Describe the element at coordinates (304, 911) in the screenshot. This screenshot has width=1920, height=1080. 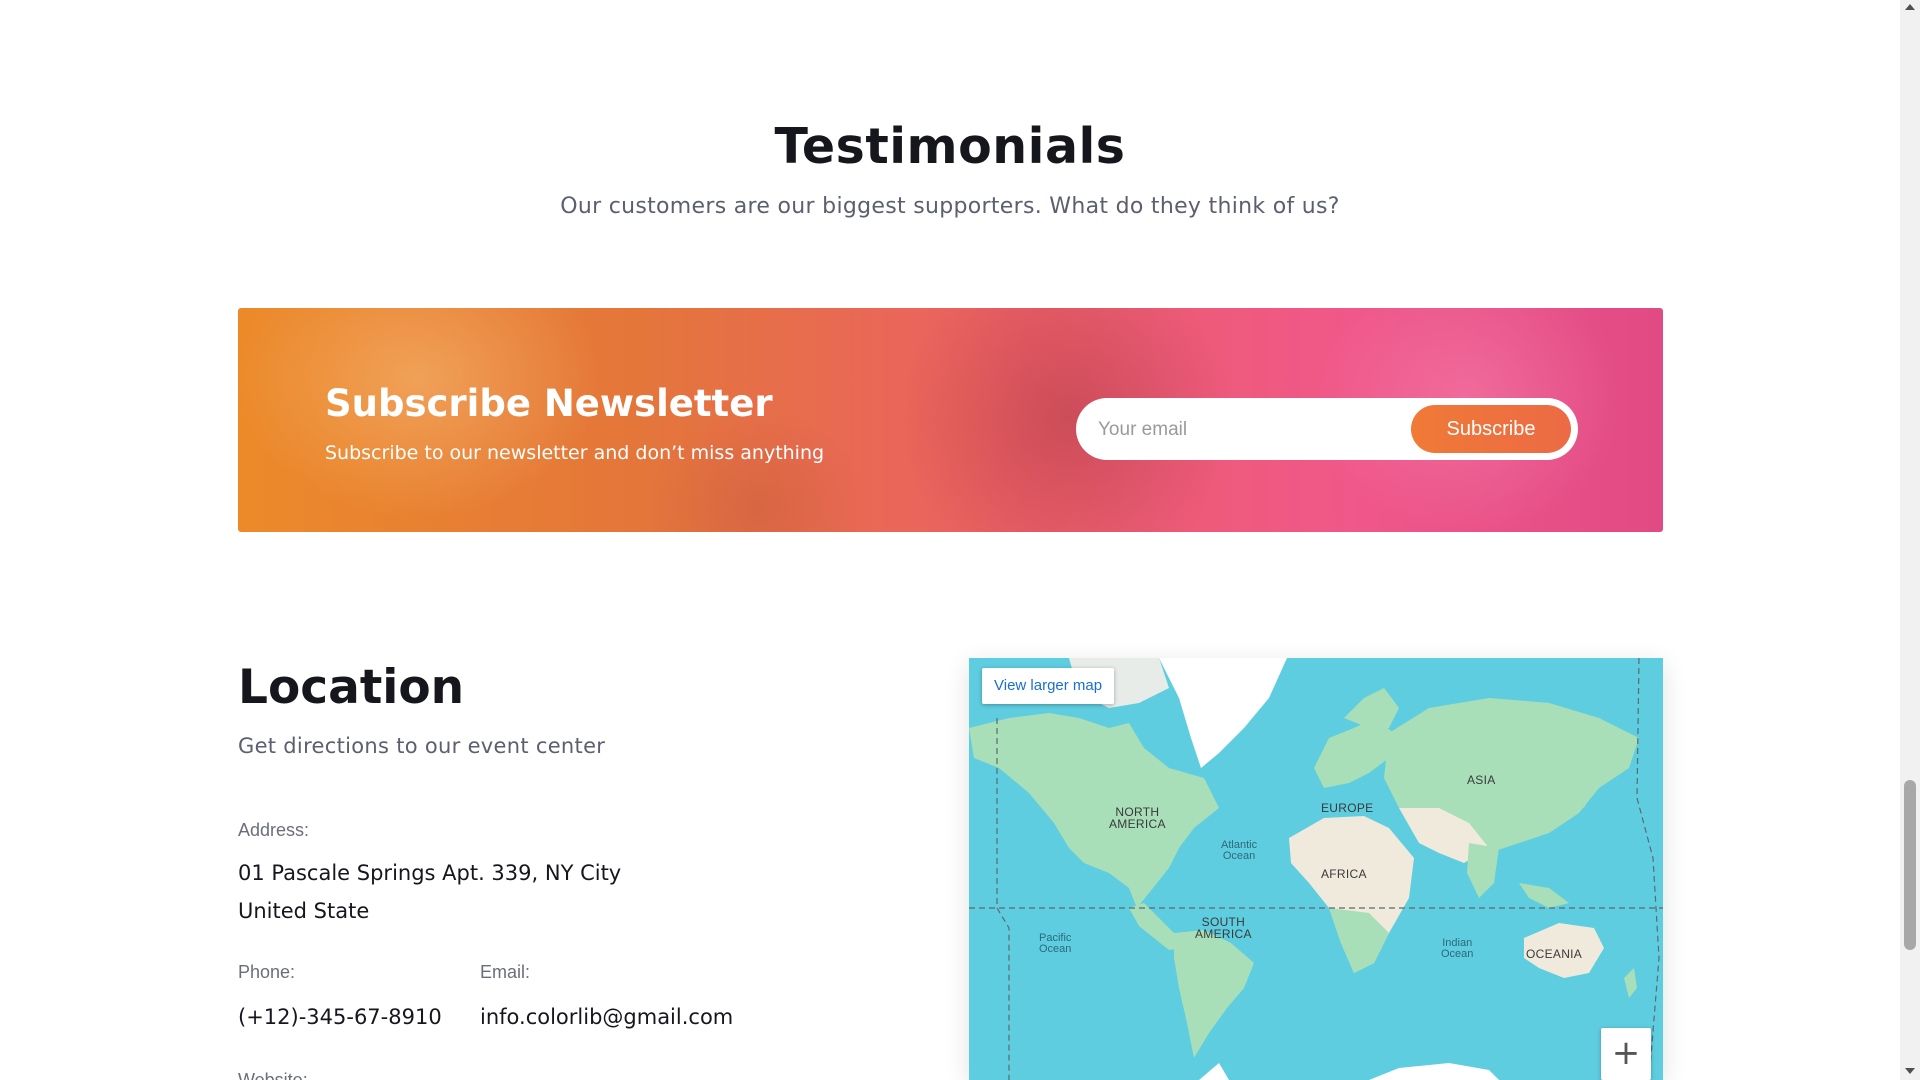
I see `address-line-2: United State` at that location.